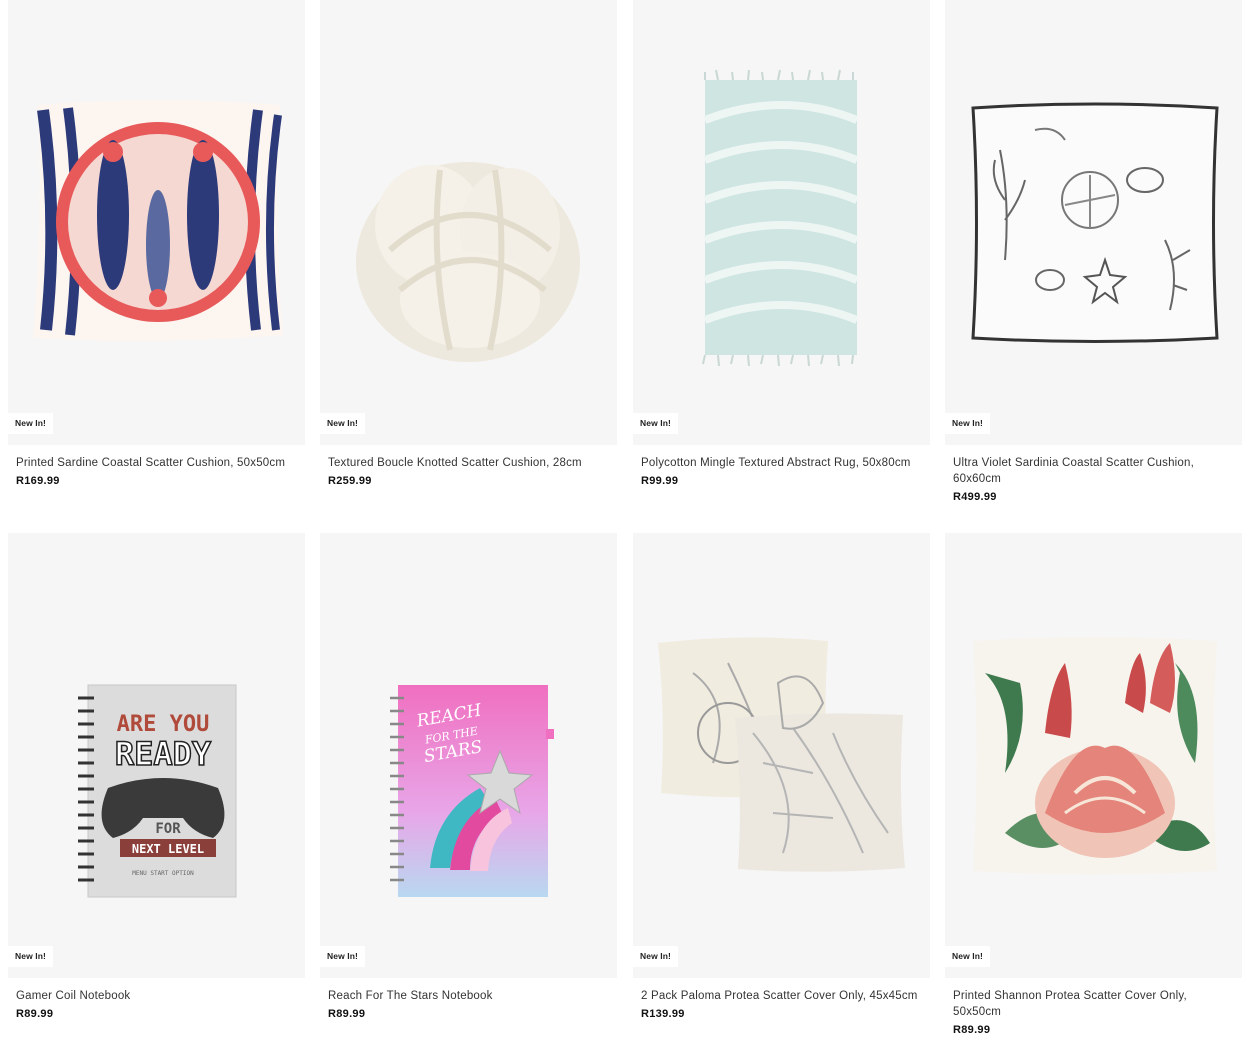  What do you see at coordinates (163, 724) in the screenshot?
I see `notebook-text-line: ARE YOU` at bounding box center [163, 724].